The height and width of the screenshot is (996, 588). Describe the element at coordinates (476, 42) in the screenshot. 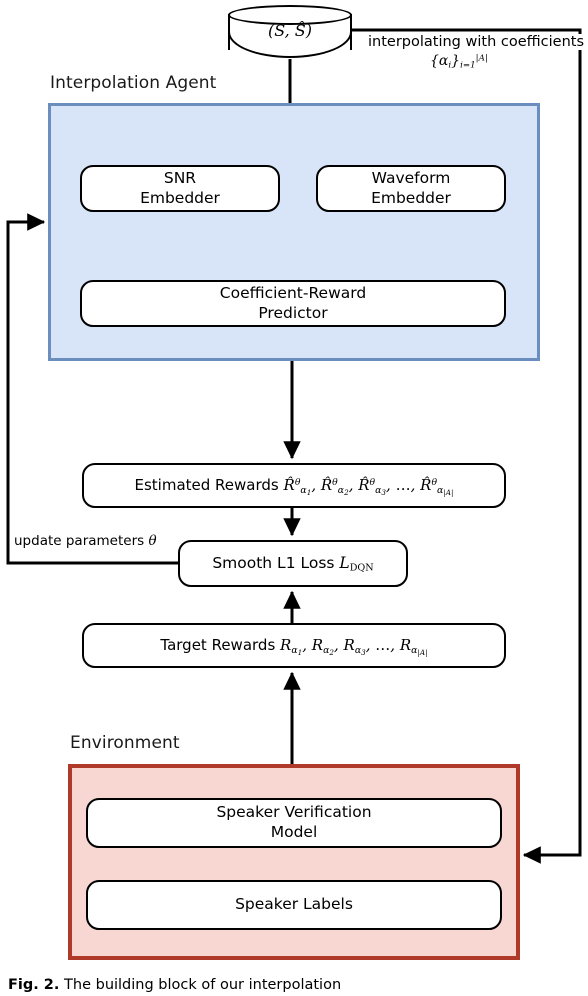

I see `interpolating-annotation: interpolating with coefficients` at that location.